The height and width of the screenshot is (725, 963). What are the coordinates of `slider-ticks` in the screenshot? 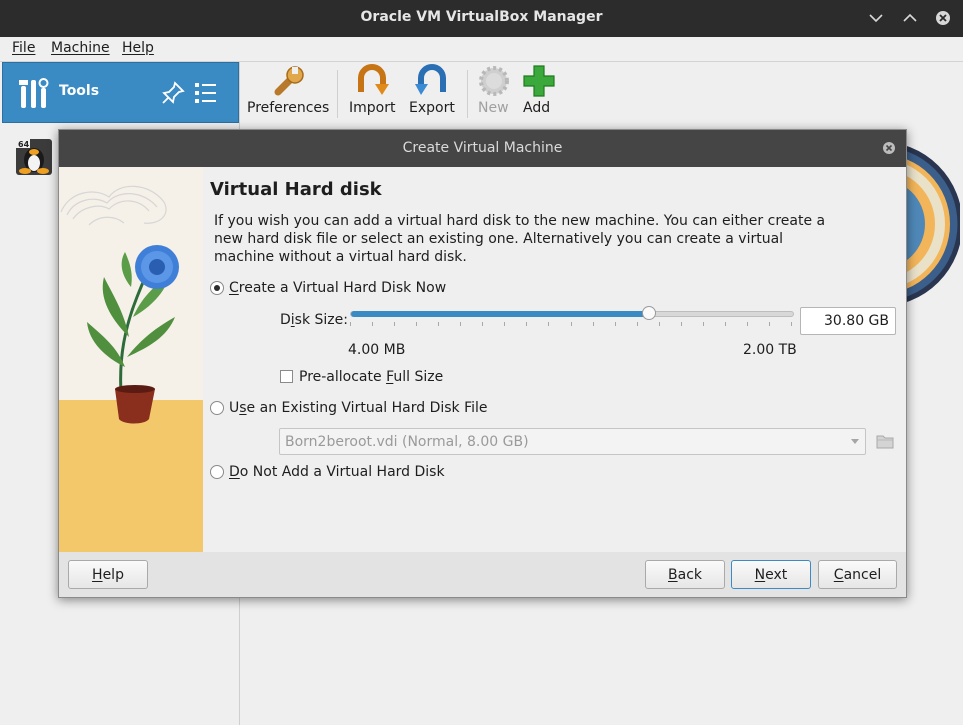 It's located at (572, 325).